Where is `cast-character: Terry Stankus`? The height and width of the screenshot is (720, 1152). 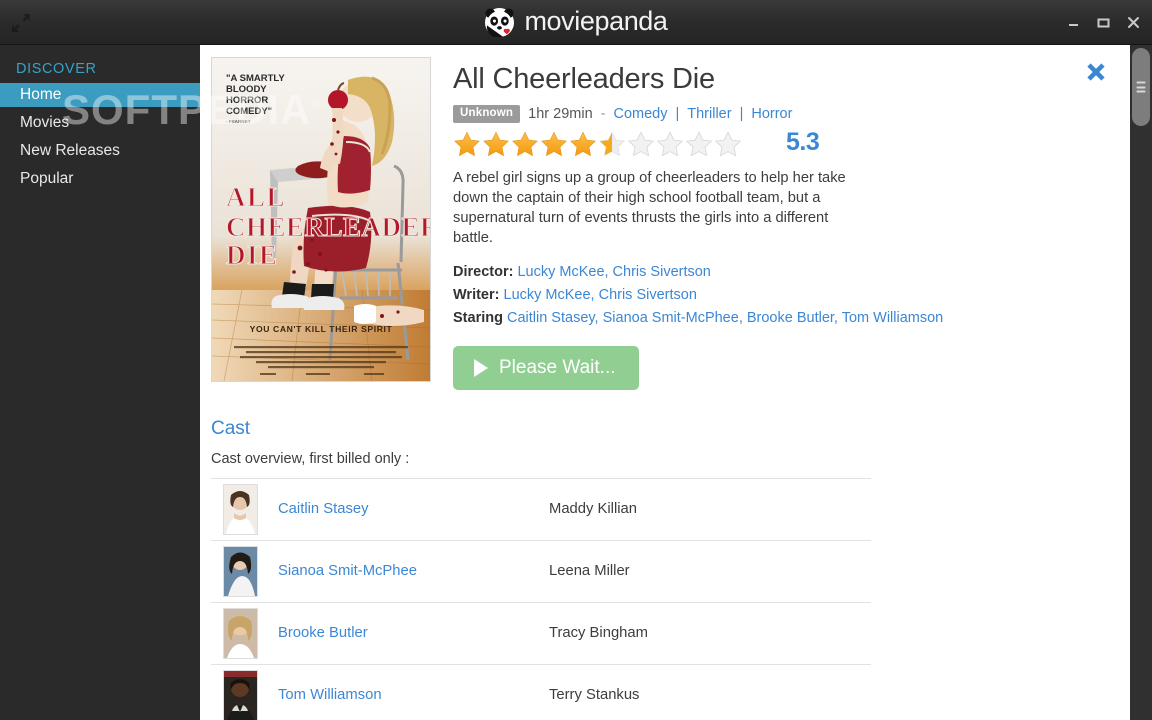 cast-character: Terry Stankus is located at coordinates (594, 695).